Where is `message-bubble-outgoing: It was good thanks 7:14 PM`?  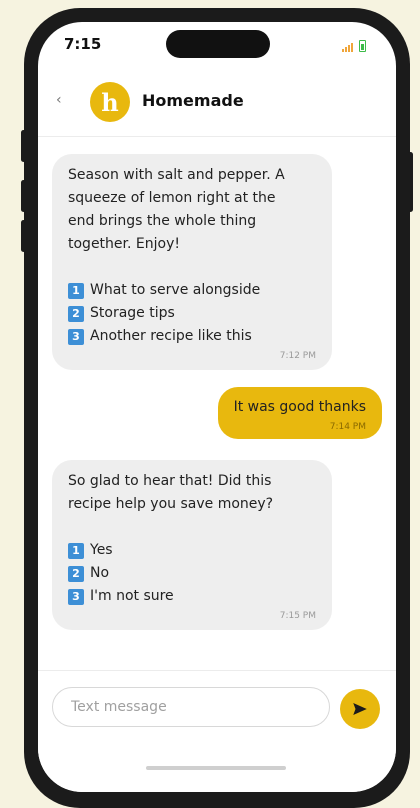
message-bubble-outgoing: It was good thanks 7:14 PM is located at coordinates (299, 413).